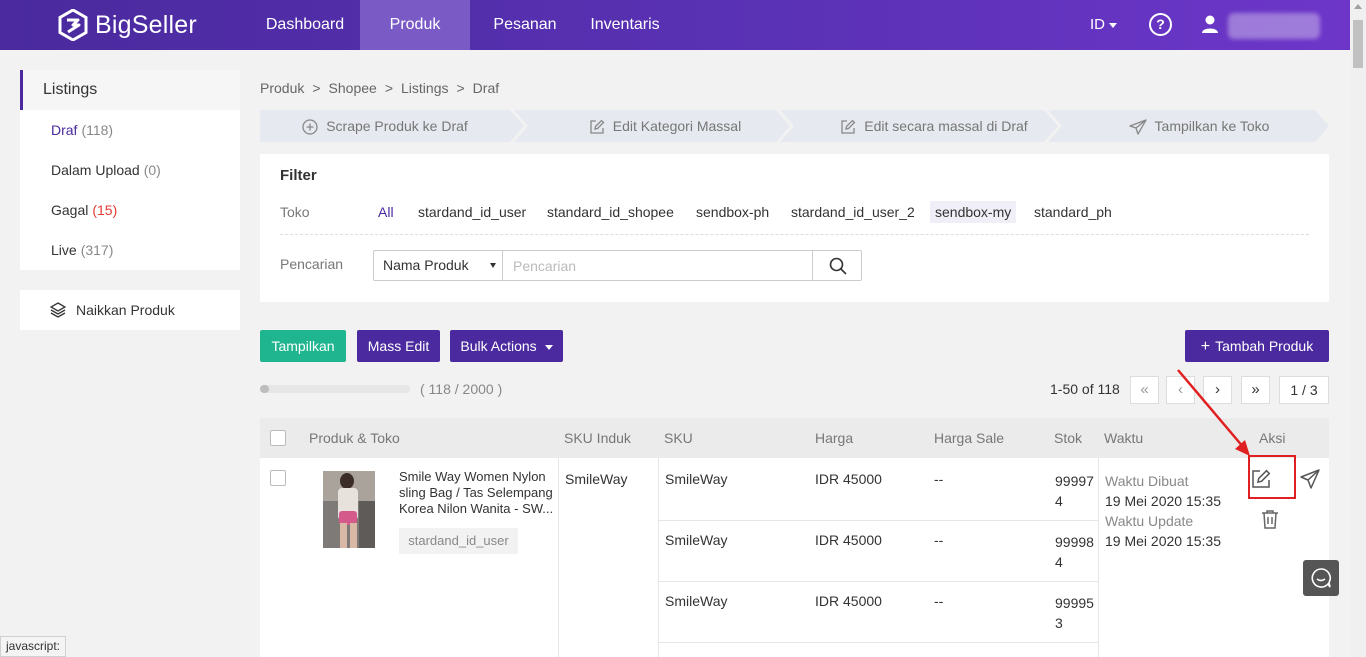  What do you see at coordinates (386, 212) in the screenshot?
I see `store-chip-all: All` at bounding box center [386, 212].